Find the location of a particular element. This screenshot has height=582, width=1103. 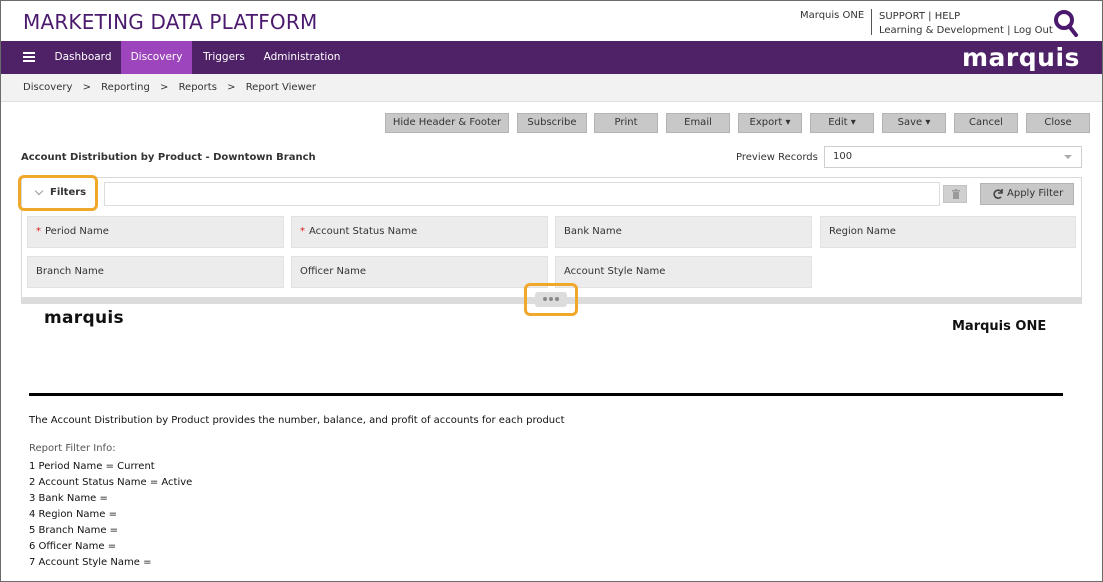

nav-administration: Administration is located at coordinates (302, 57).